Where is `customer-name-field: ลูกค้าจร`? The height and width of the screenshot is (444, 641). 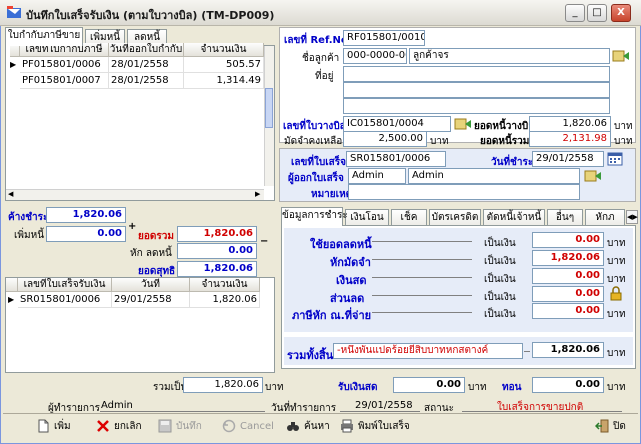
customer-name-field: ลูกค้าจร is located at coordinates (509, 56).